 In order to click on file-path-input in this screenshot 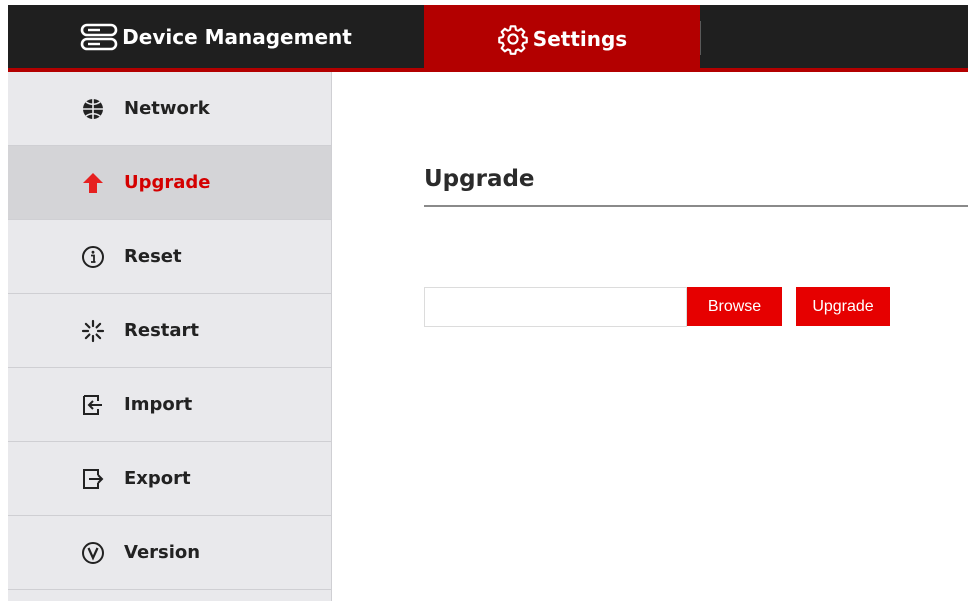, I will do `click(555, 307)`.